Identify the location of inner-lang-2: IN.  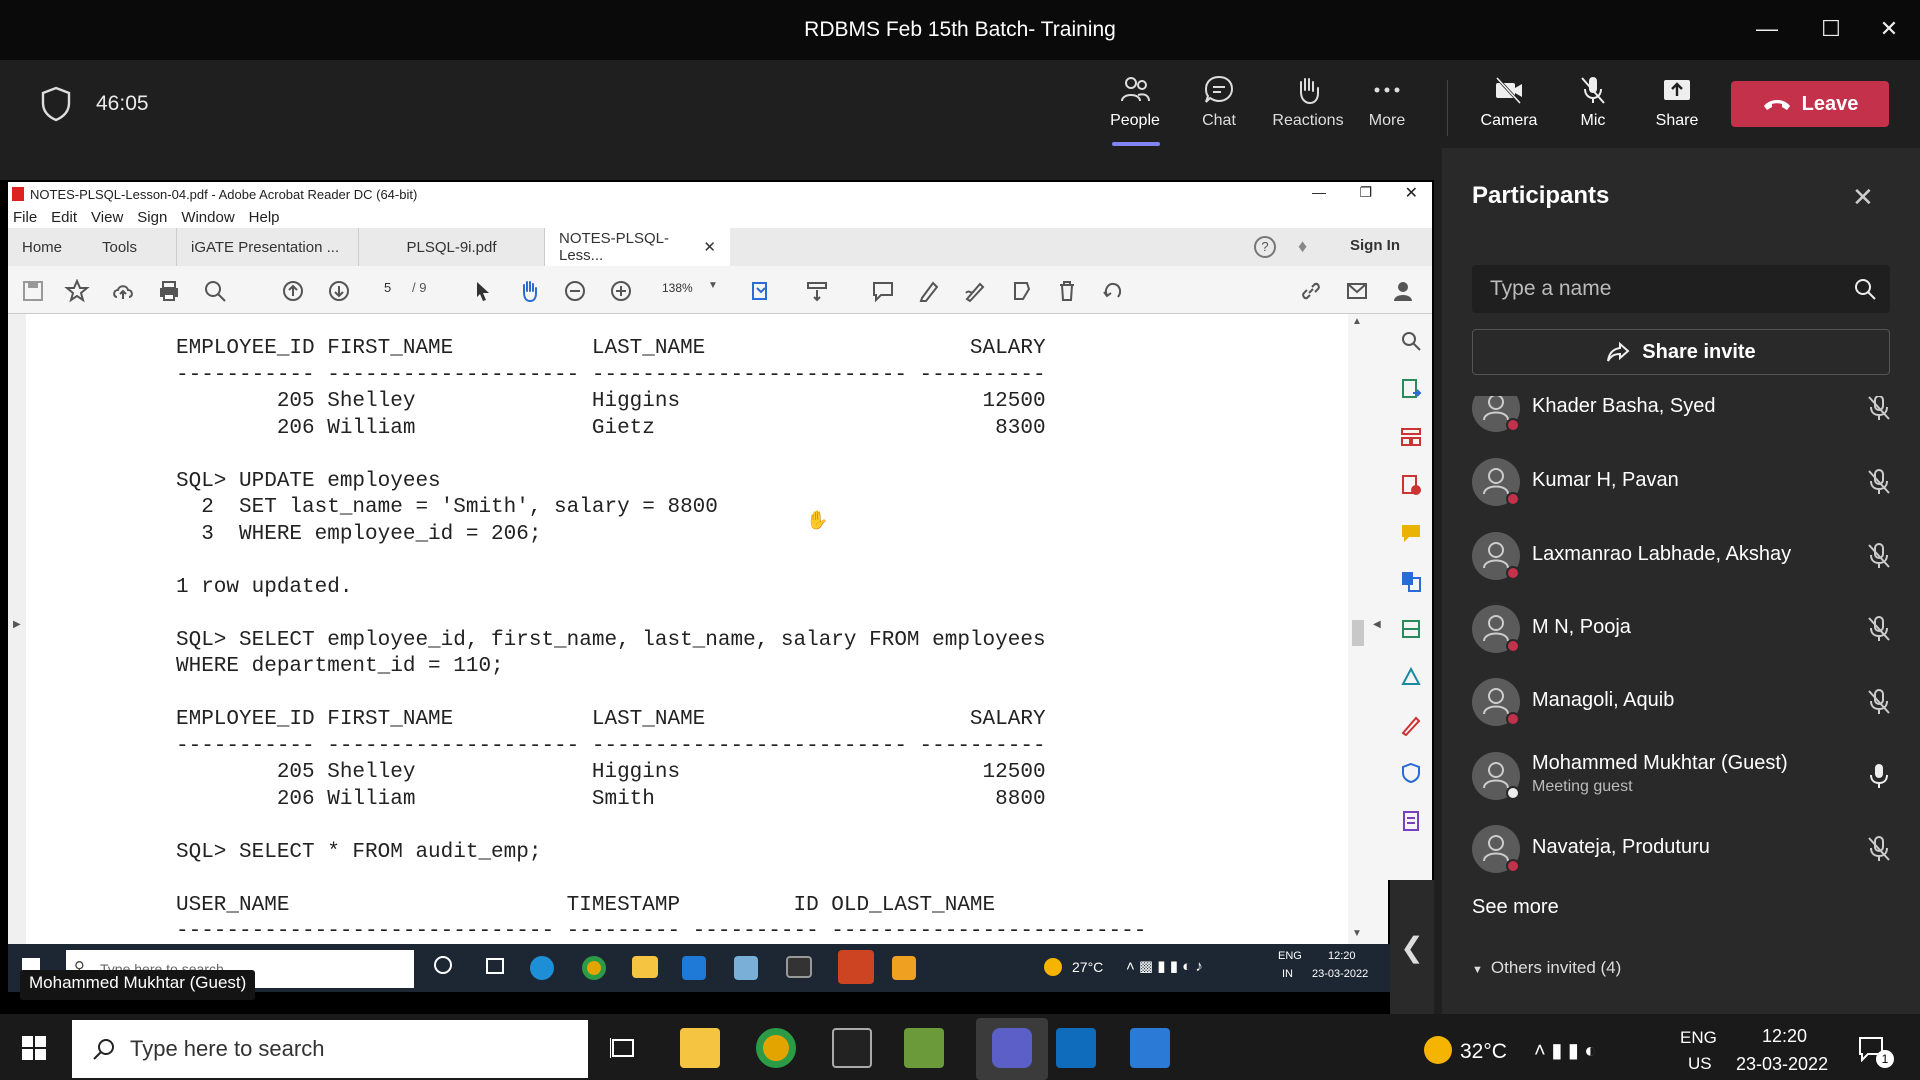
(1287, 974).